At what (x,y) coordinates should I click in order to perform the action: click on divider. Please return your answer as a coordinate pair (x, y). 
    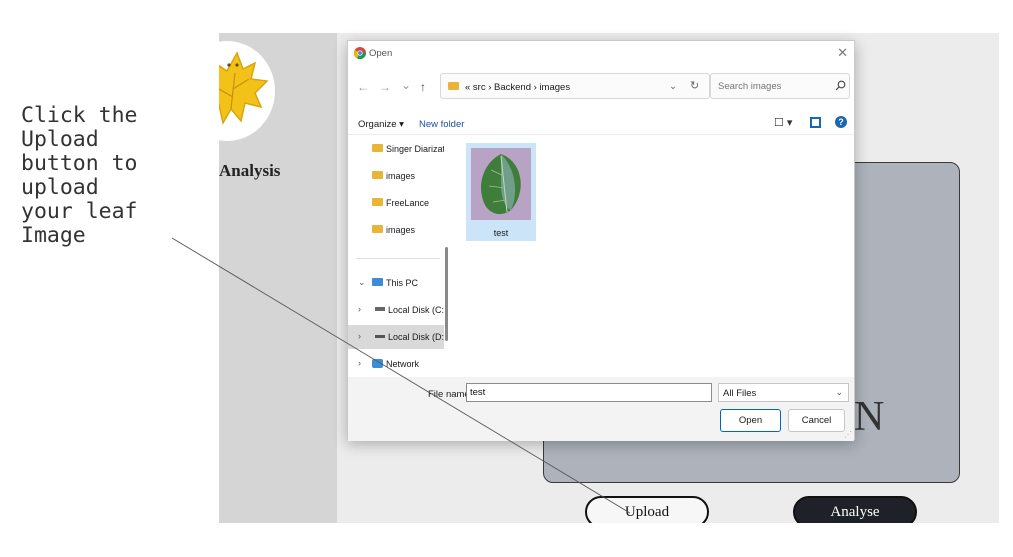
    Looking at the image, I should click on (398, 258).